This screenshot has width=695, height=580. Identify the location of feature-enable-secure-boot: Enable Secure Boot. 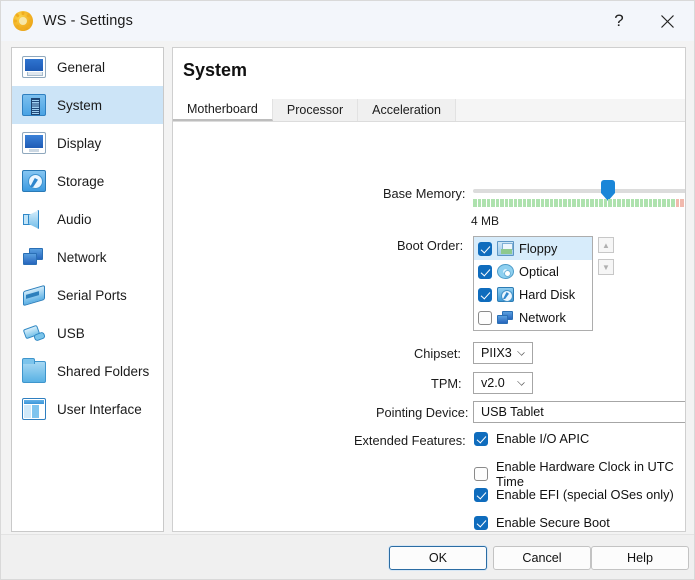
(542, 522).